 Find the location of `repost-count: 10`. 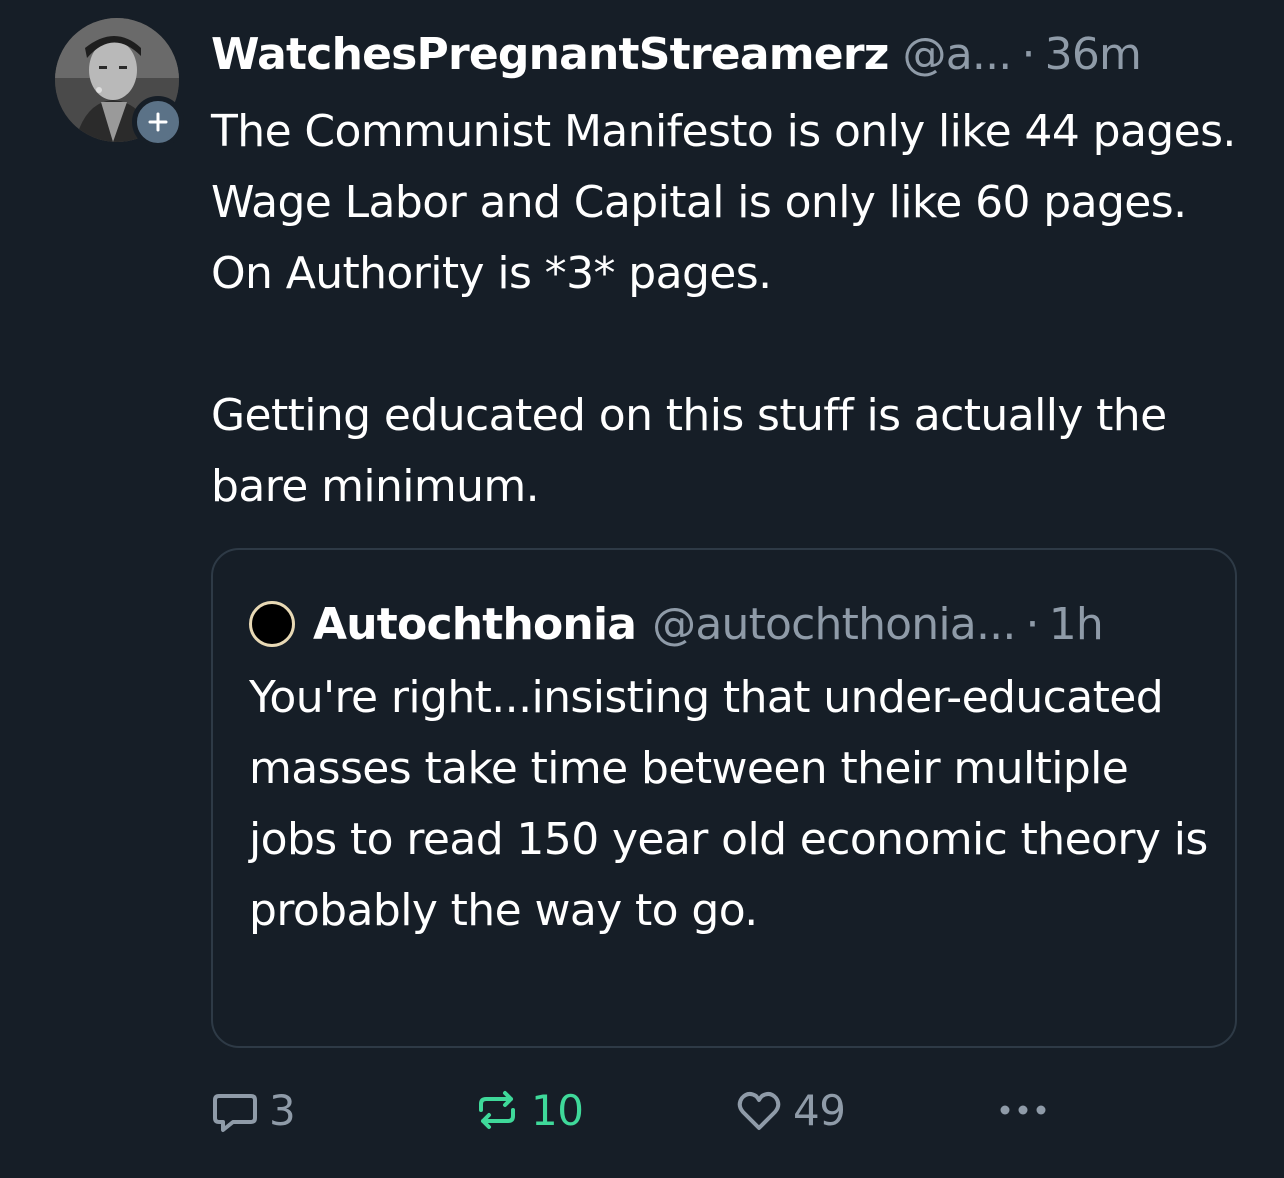

repost-count: 10 is located at coordinates (557, 1110).